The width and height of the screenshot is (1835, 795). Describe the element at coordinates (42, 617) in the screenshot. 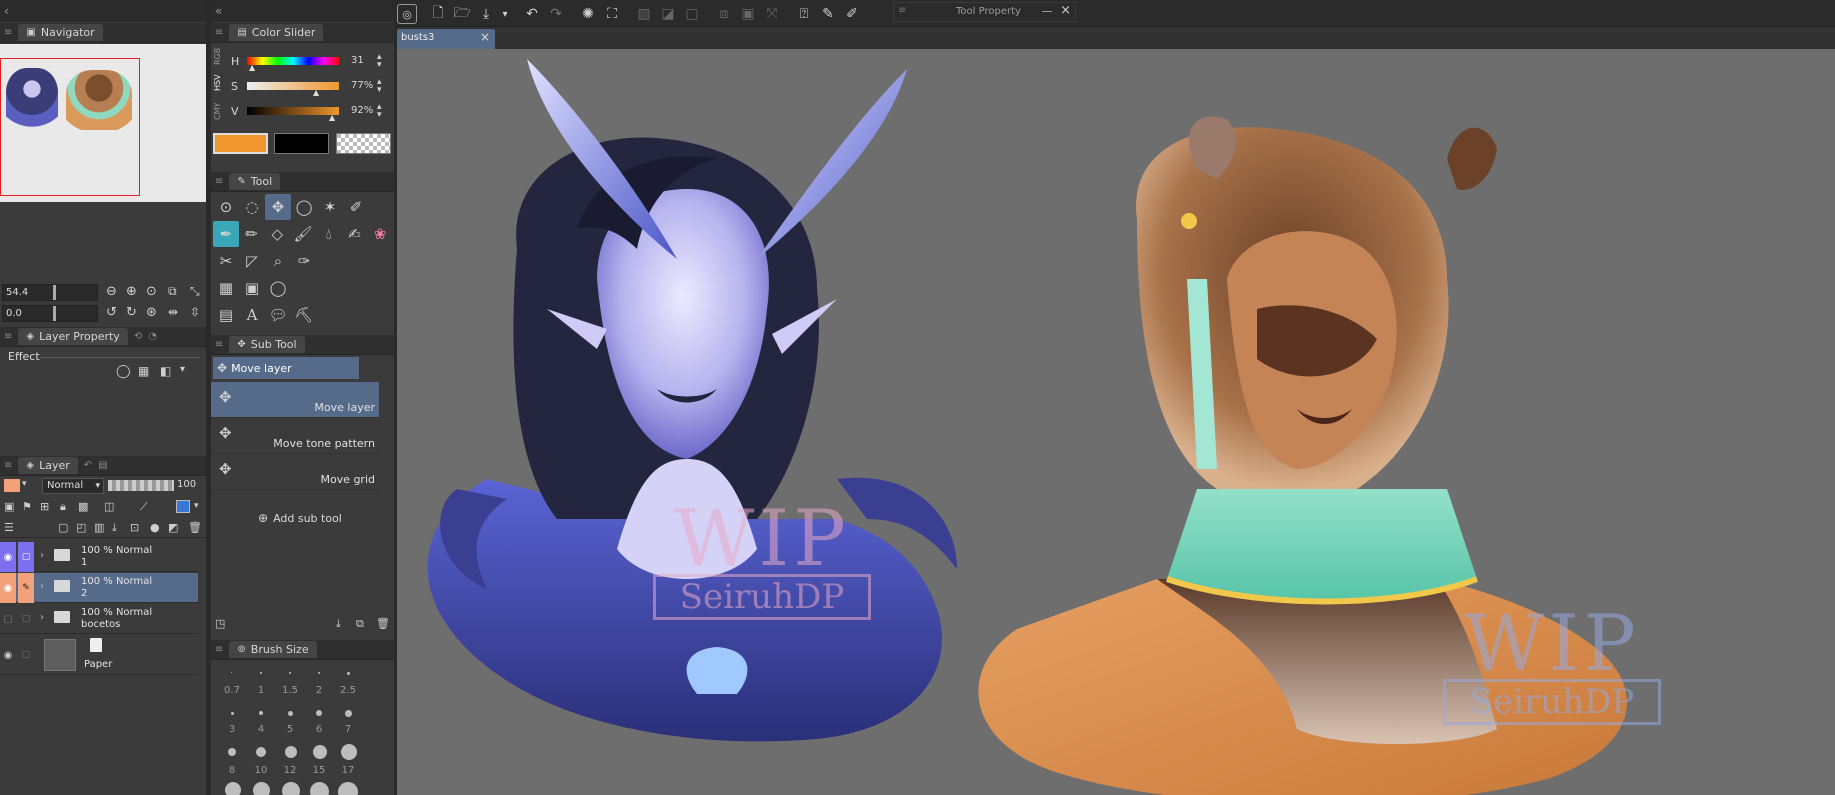

I see `folder-expand-icon: ›` at that location.